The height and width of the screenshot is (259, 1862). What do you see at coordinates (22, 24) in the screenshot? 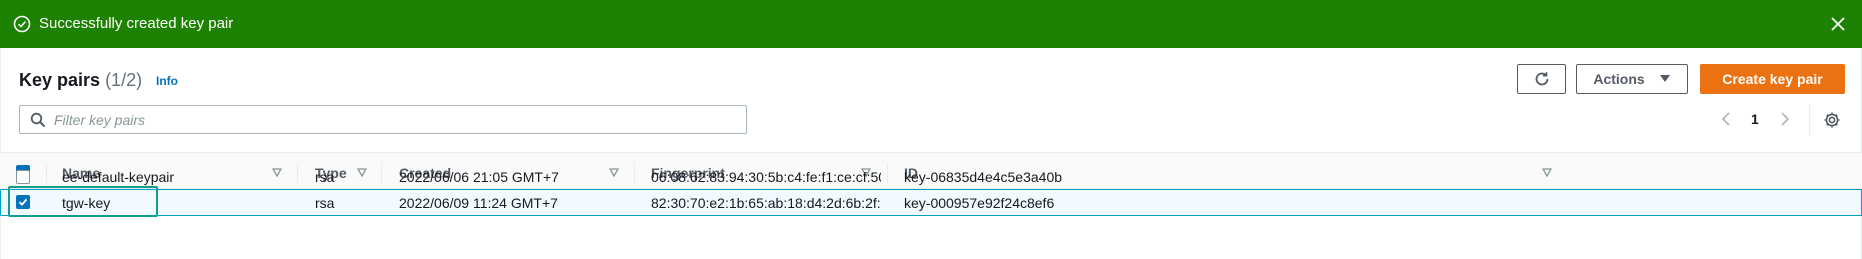
I see `success-check-icon` at bounding box center [22, 24].